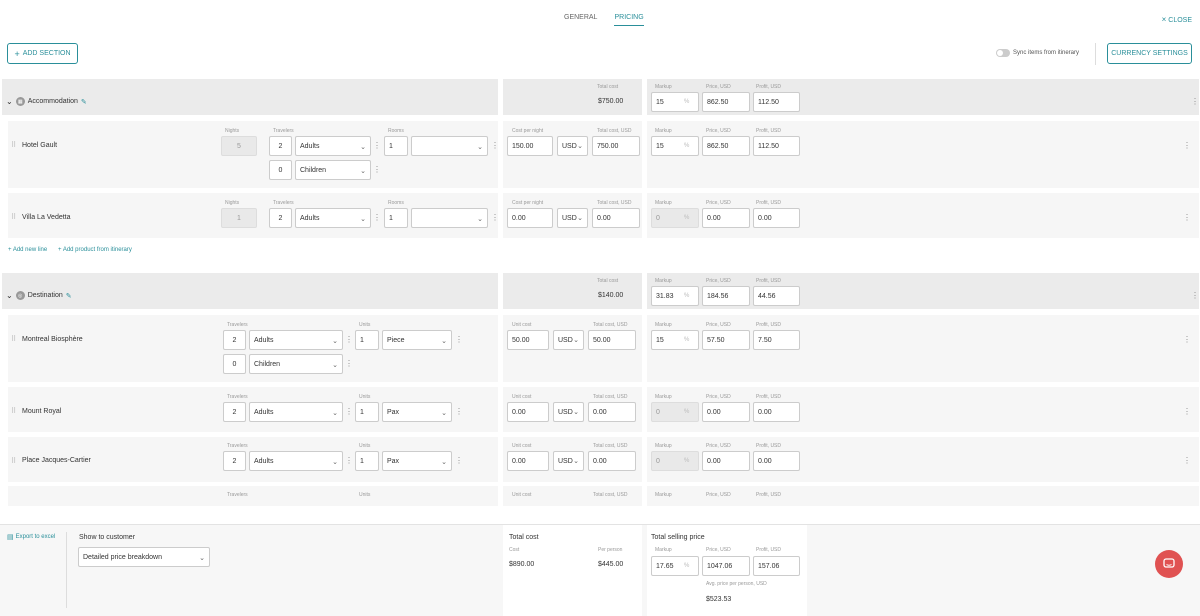 This screenshot has width=1200, height=616. Describe the element at coordinates (1177, 19) in the screenshot. I see `close-button: × CLOSE` at that location.